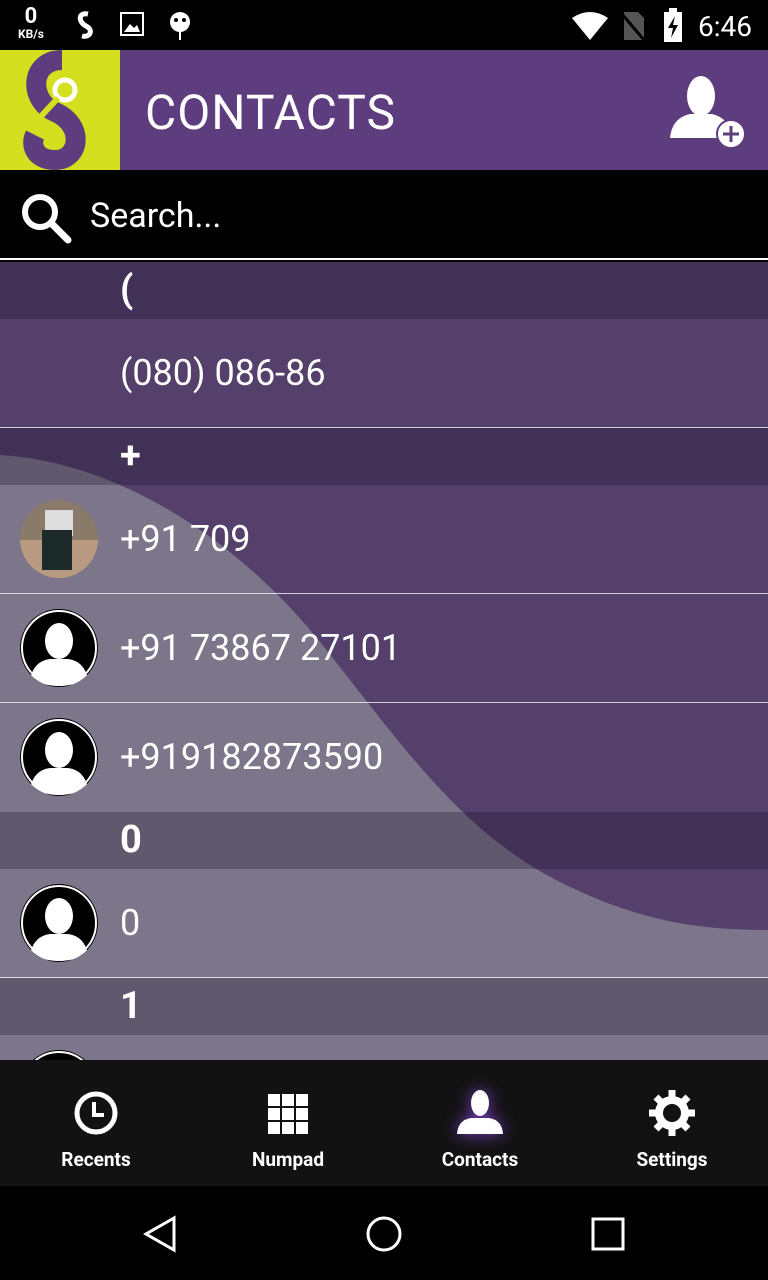 This screenshot has height=1280, width=768. What do you see at coordinates (390, 216) in the screenshot?
I see `search-input` at bounding box center [390, 216].